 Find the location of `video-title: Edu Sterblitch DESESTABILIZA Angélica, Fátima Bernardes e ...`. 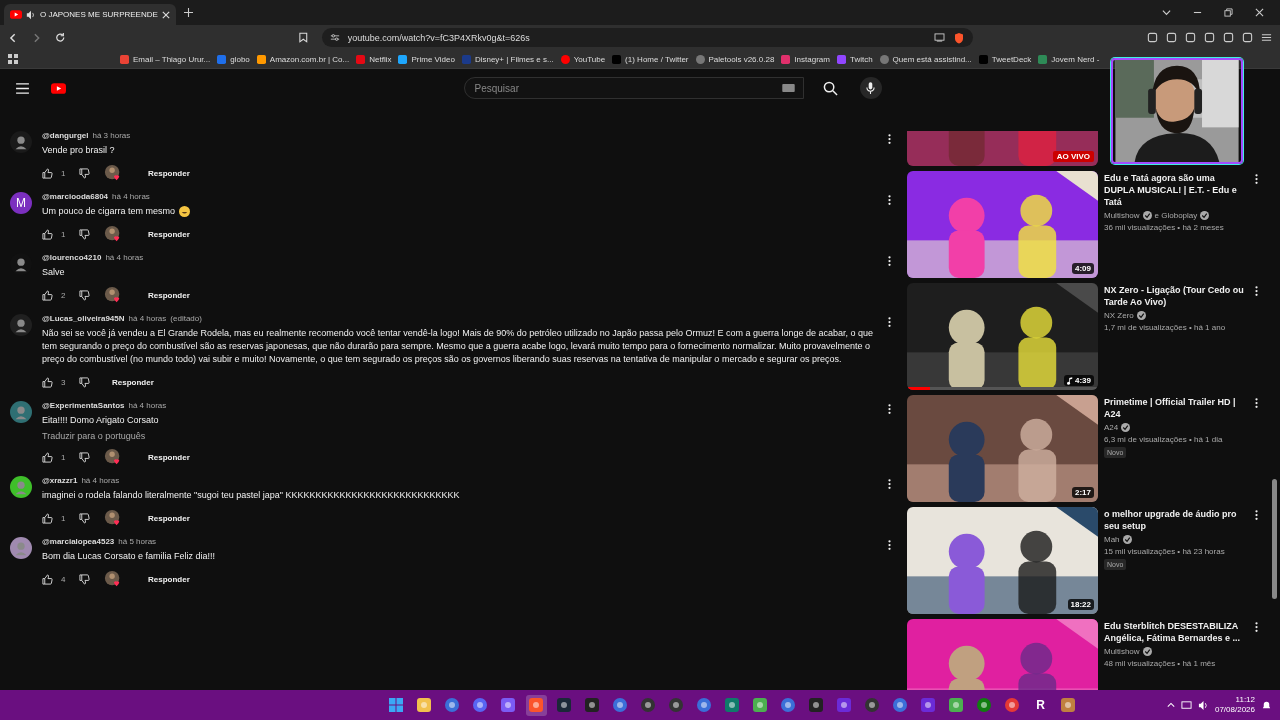

video-title: Edu Sterblitch DESESTABILIZA Angélica, Fátima Bernardes e ... is located at coordinates (1175, 632).